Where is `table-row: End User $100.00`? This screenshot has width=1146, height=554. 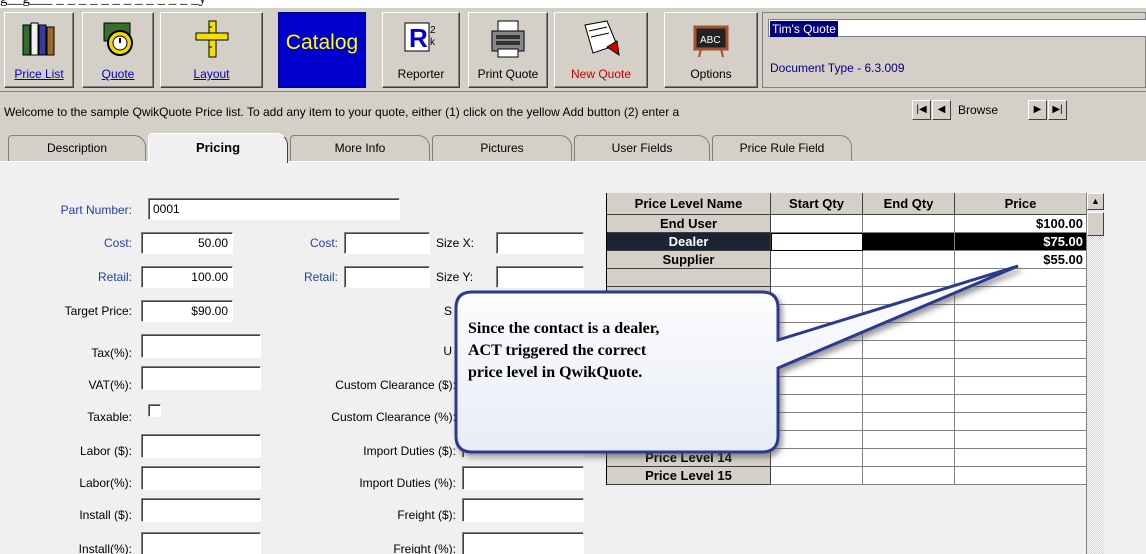 table-row: End User $100.00 is located at coordinates (847, 224).